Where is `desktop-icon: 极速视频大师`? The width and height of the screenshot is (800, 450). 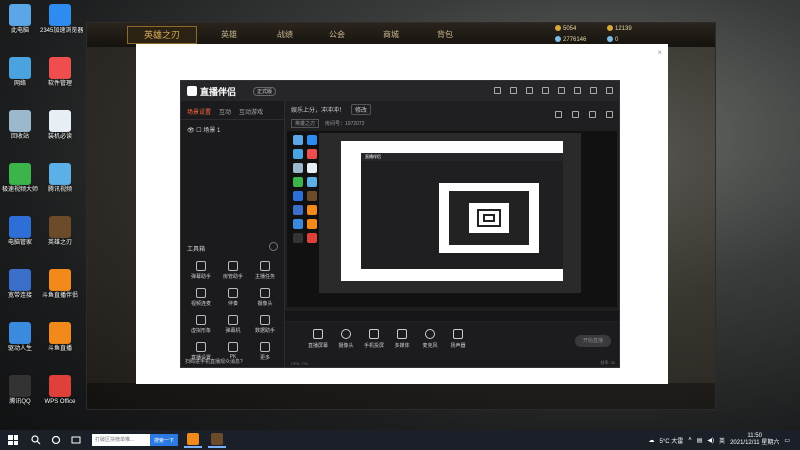 desktop-icon: 极速视频大师 is located at coordinates (20, 178).